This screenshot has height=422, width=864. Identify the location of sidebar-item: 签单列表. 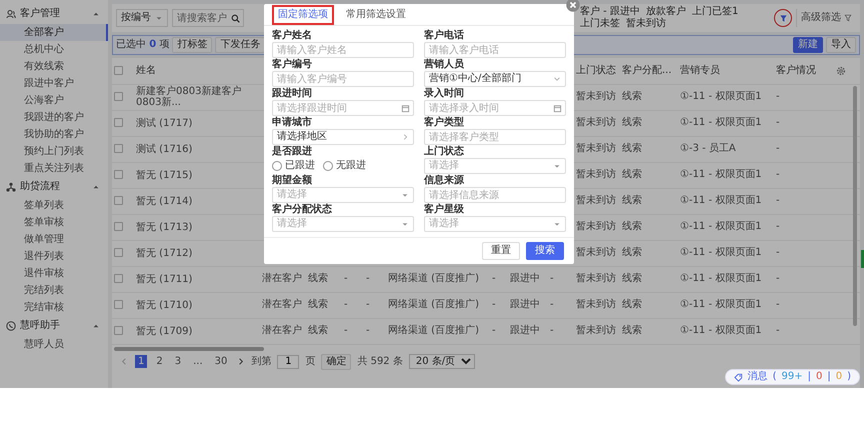
(54, 205).